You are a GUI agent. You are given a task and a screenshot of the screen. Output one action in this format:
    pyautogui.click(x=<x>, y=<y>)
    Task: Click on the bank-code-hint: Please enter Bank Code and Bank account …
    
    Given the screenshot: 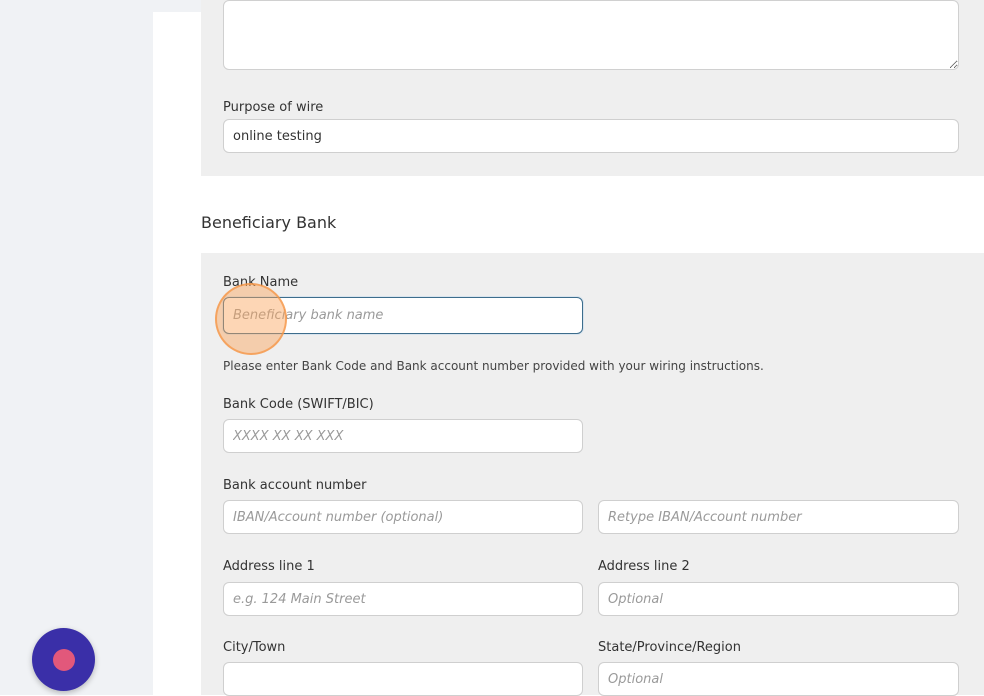 What is the action you would take?
    pyautogui.click(x=493, y=366)
    